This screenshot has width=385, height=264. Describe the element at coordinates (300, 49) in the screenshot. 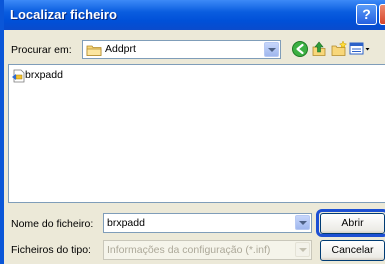

I see `back-icon` at that location.